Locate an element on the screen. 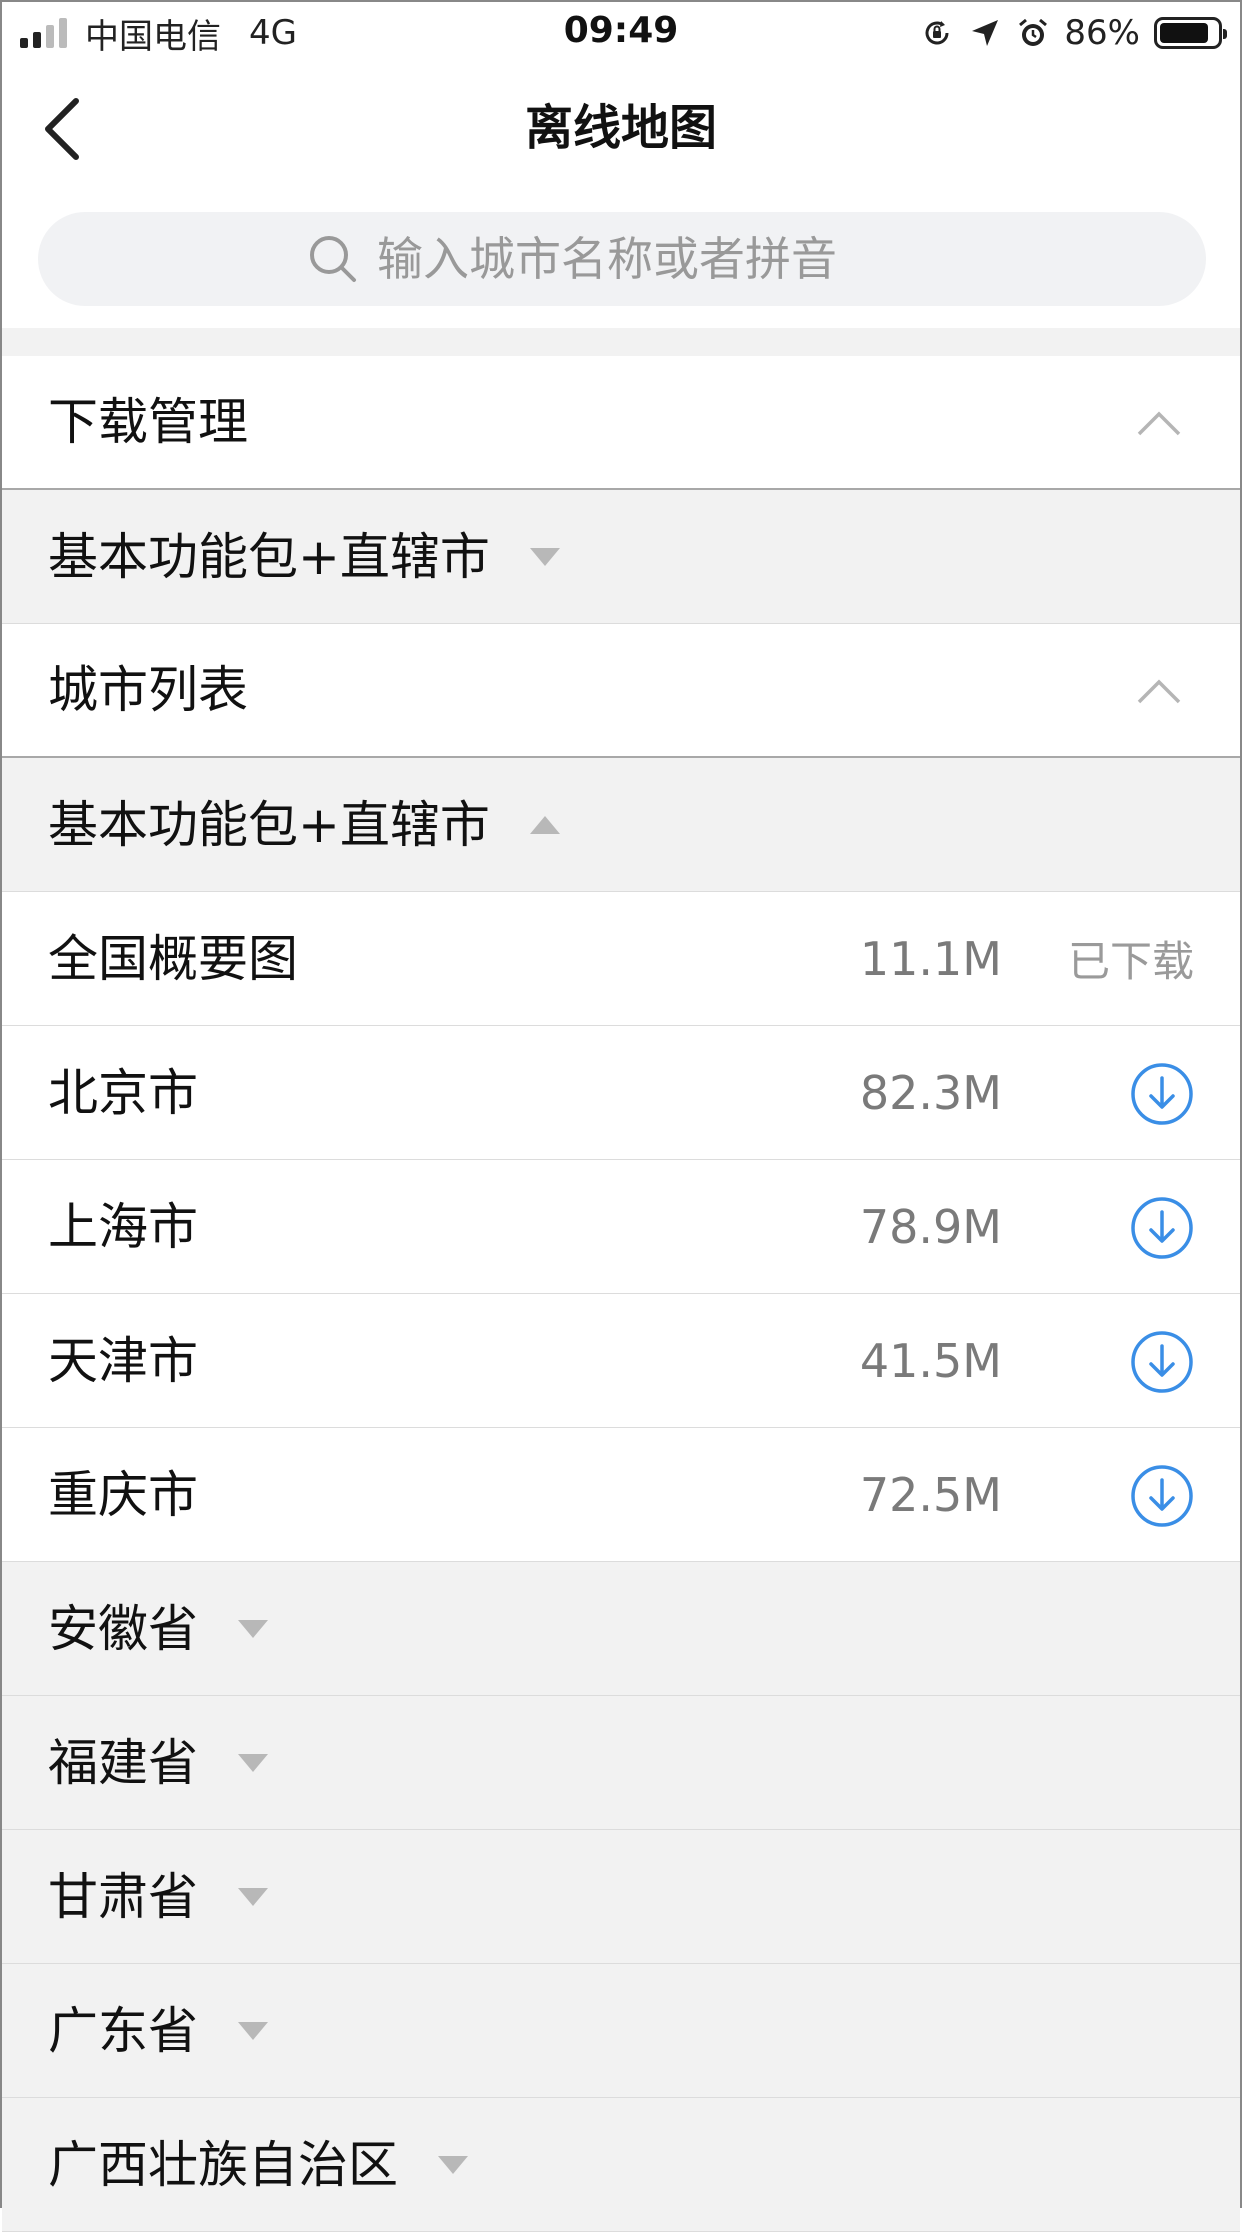 The height and width of the screenshot is (2232, 1242). province-name: 甘肃省 is located at coordinates (123, 1896).